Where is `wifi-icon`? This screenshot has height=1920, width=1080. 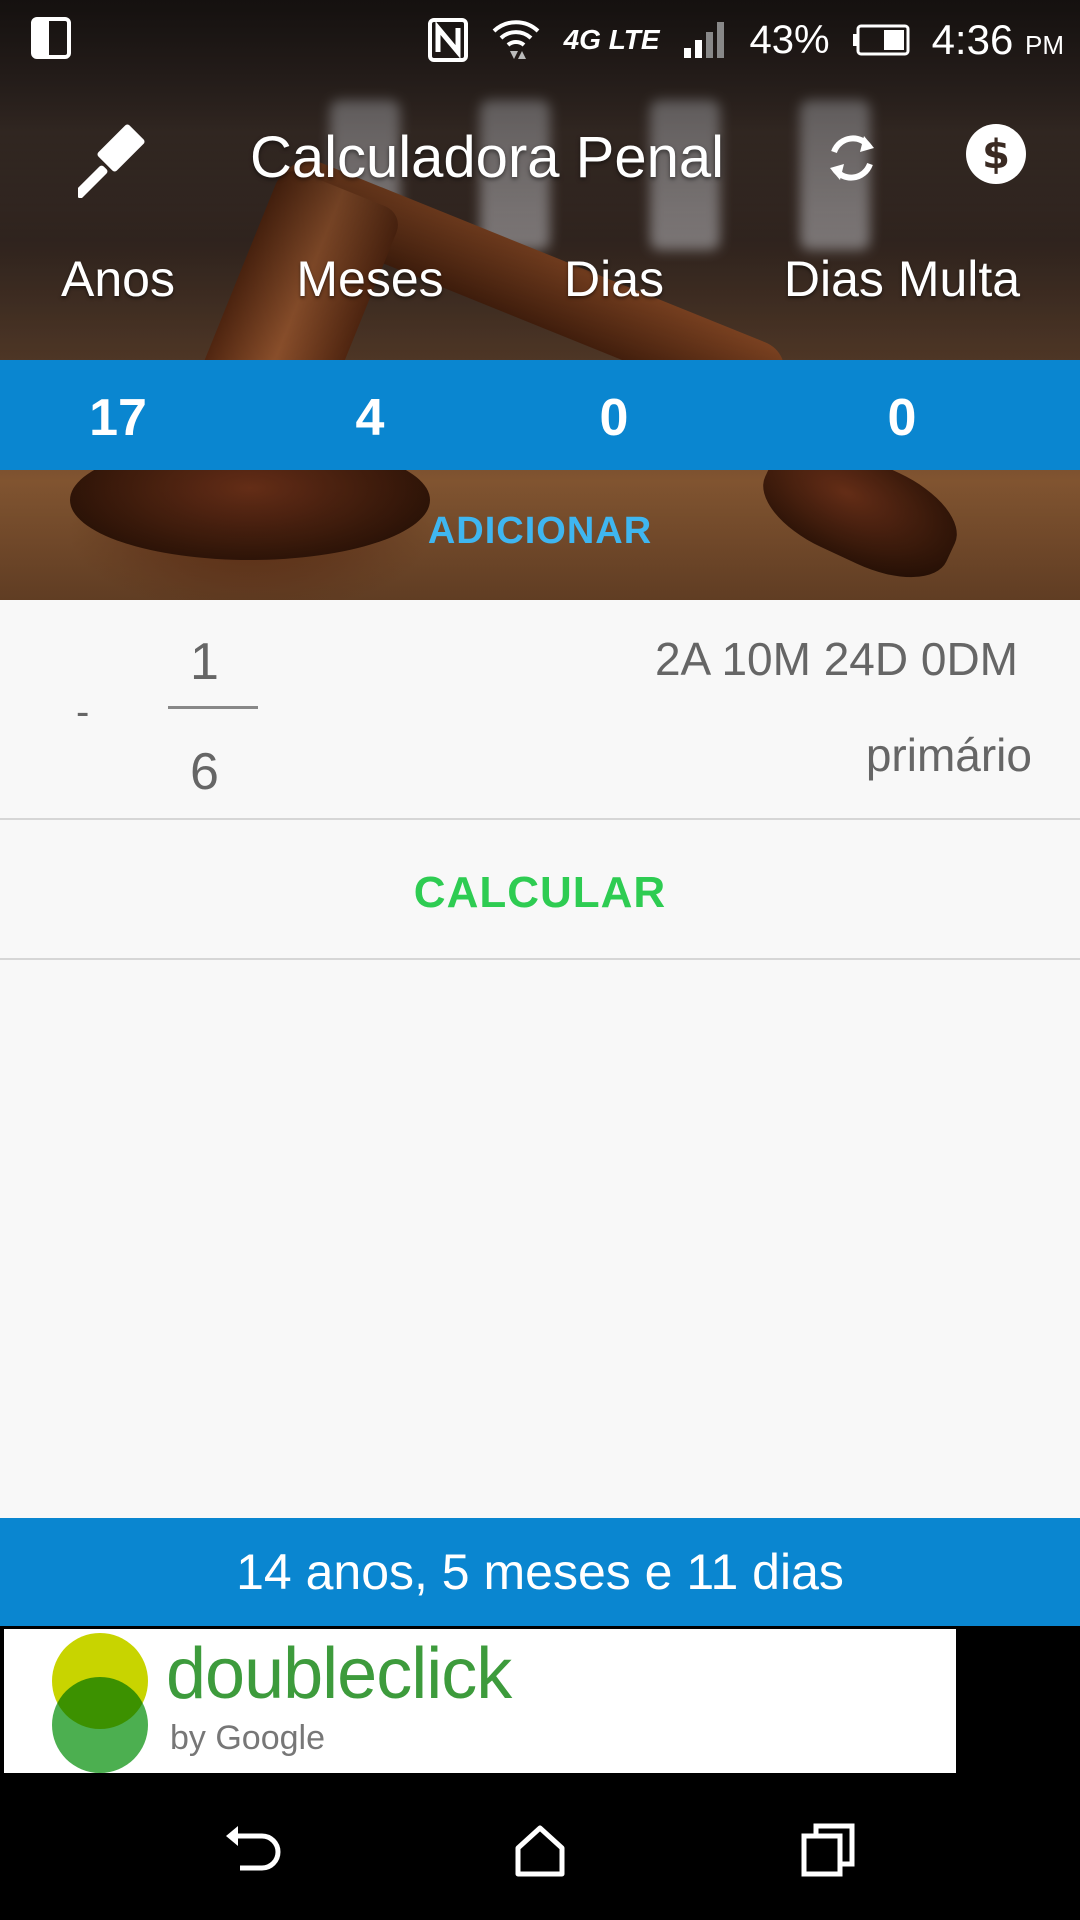 wifi-icon is located at coordinates (515, 39).